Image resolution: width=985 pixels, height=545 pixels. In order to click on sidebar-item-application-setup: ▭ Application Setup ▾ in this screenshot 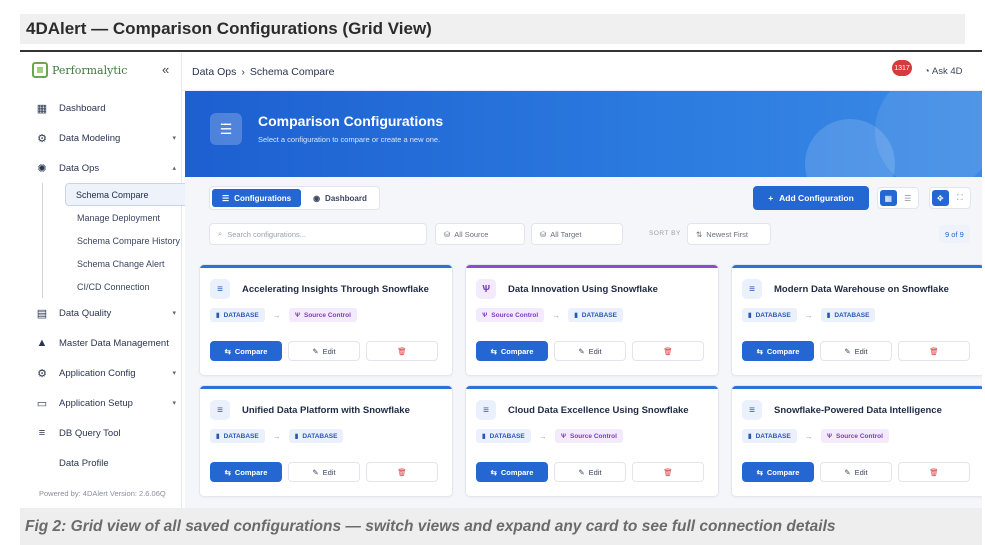, I will do `click(101, 403)`.